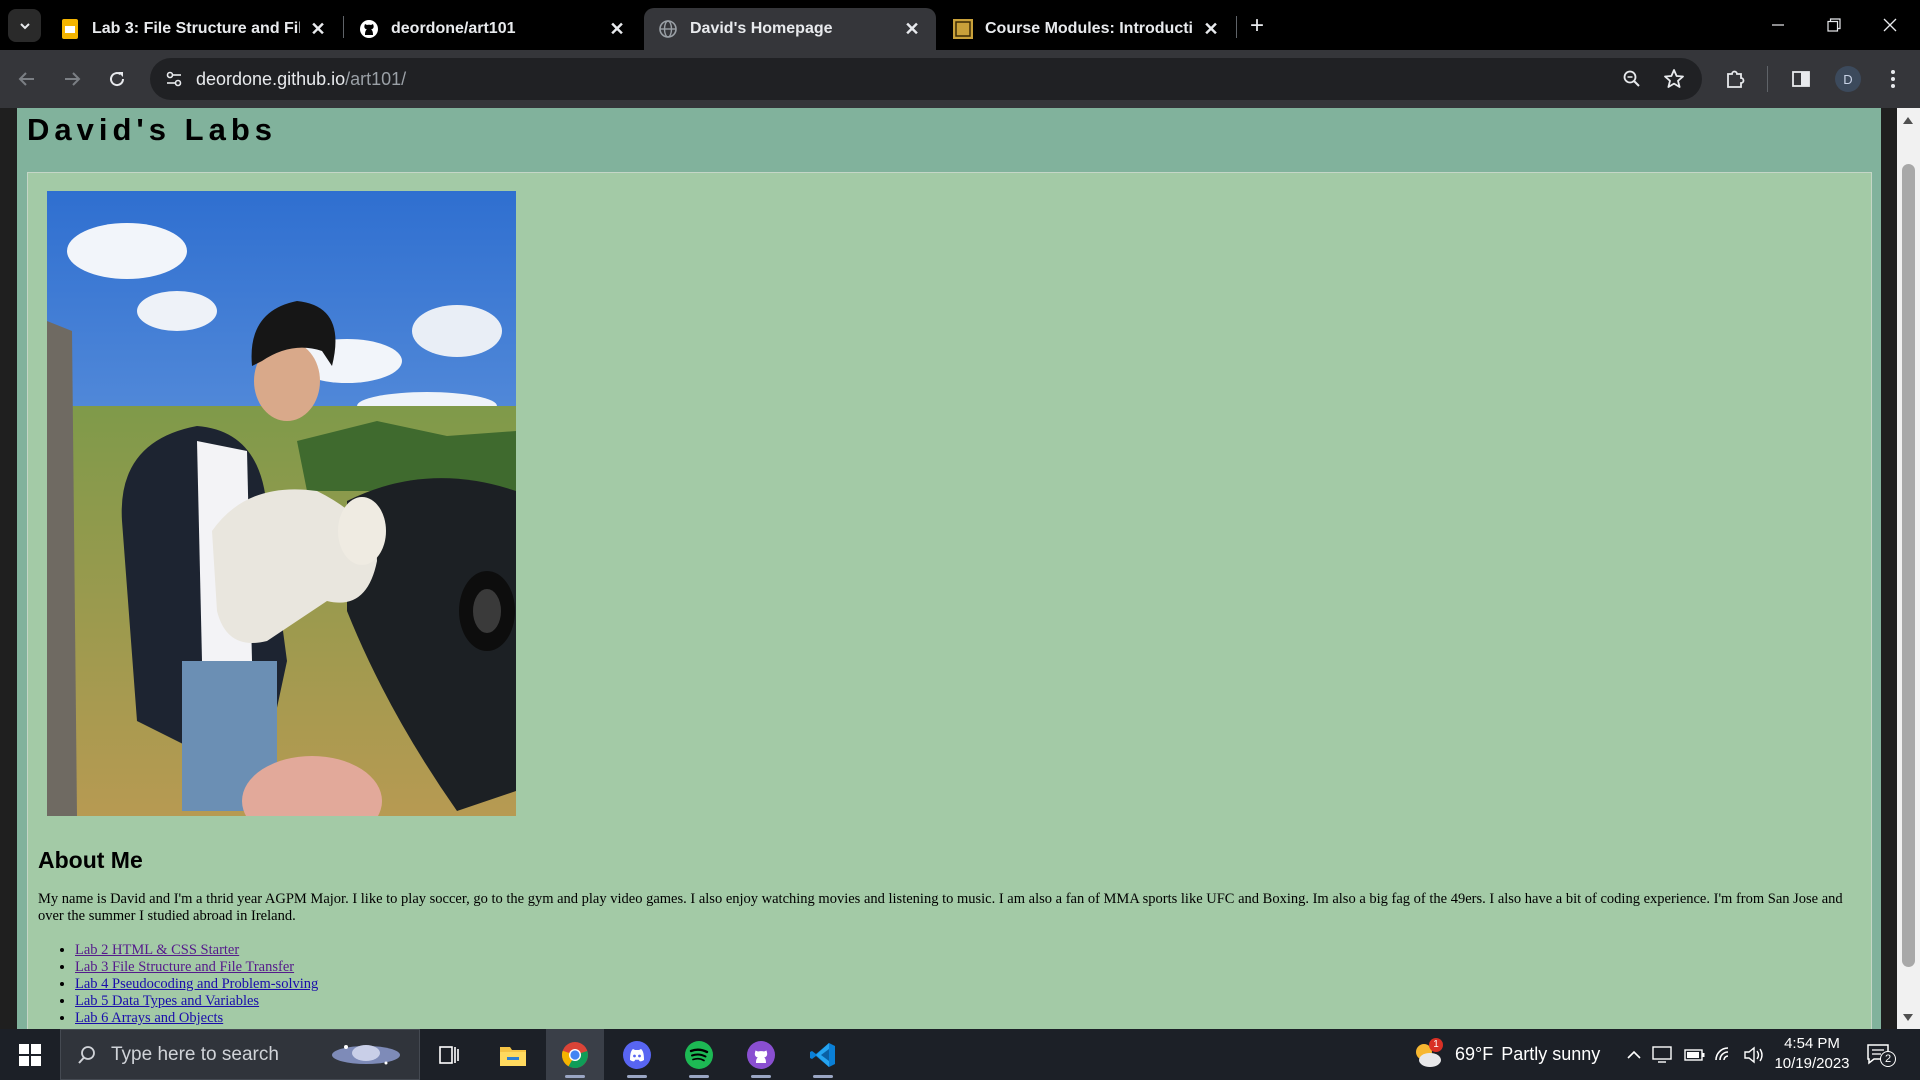 The width and height of the screenshot is (1920, 1080). Describe the element at coordinates (1429, 1053) in the screenshot. I see `weather-partly-sunny-icon: 1` at that location.